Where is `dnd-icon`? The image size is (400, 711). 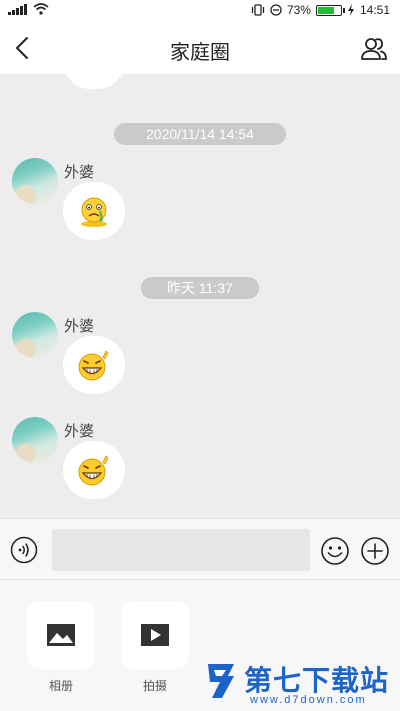 dnd-icon is located at coordinates (276, 10).